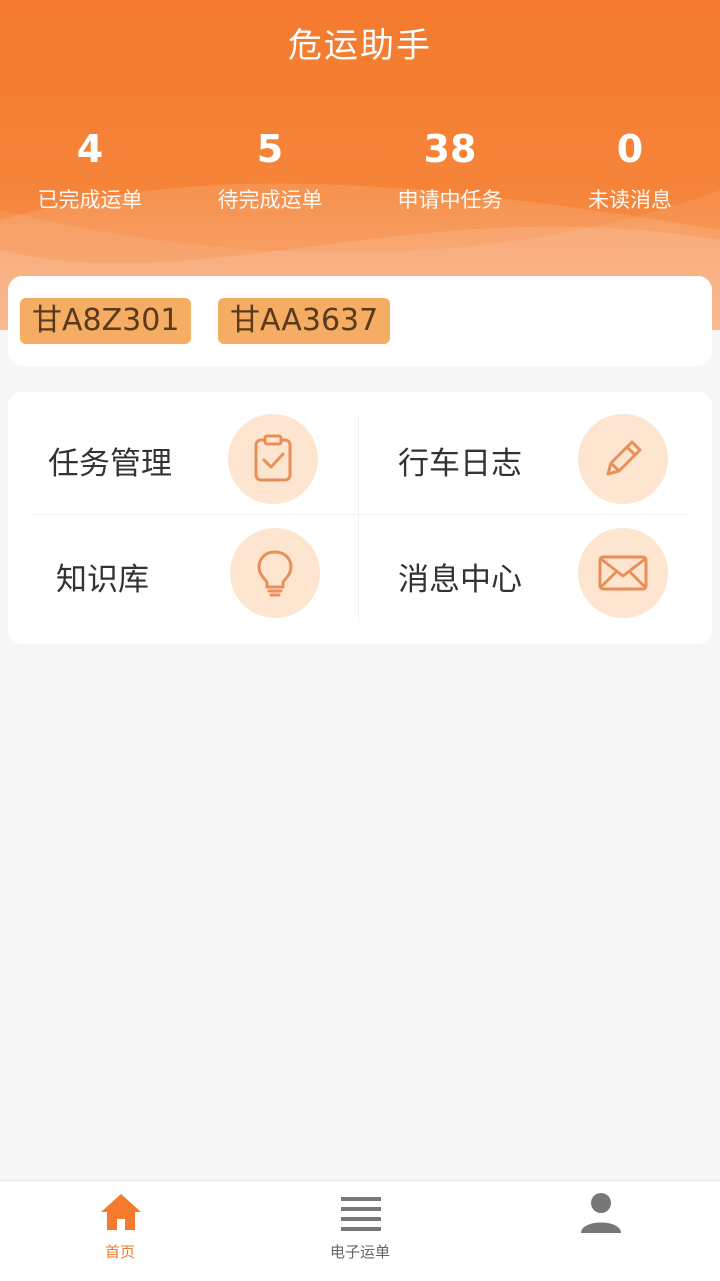 The height and width of the screenshot is (1281, 720). What do you see at coordinates (360, 46) in the screenshot?
I see `page-title: 危运助手` at bounding box center [360, 46].